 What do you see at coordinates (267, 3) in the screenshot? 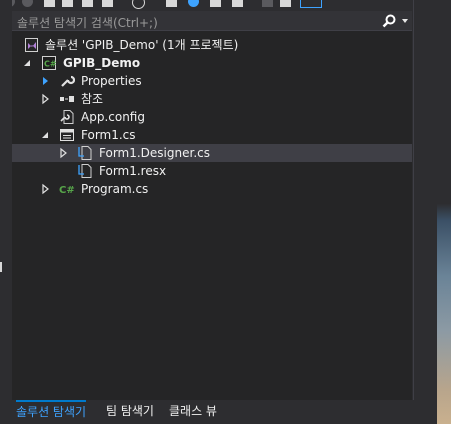
I see `properties-toolbar-icon` at bounding box center [267, 3].